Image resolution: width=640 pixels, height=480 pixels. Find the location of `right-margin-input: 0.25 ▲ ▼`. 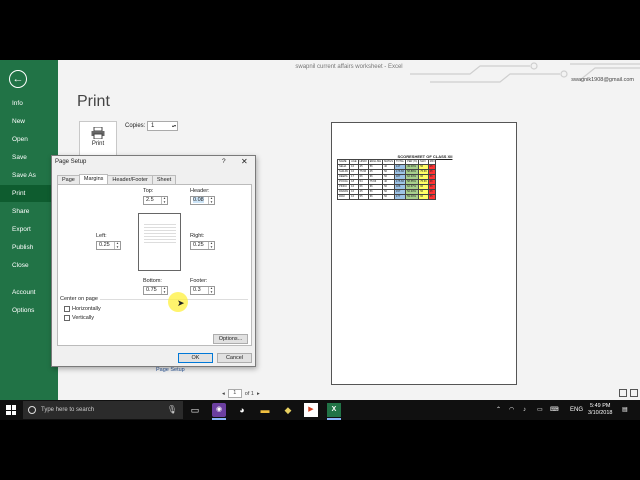

right-margin-input: 0.25 ▲ ▼ is located at coordinates (202, 245).